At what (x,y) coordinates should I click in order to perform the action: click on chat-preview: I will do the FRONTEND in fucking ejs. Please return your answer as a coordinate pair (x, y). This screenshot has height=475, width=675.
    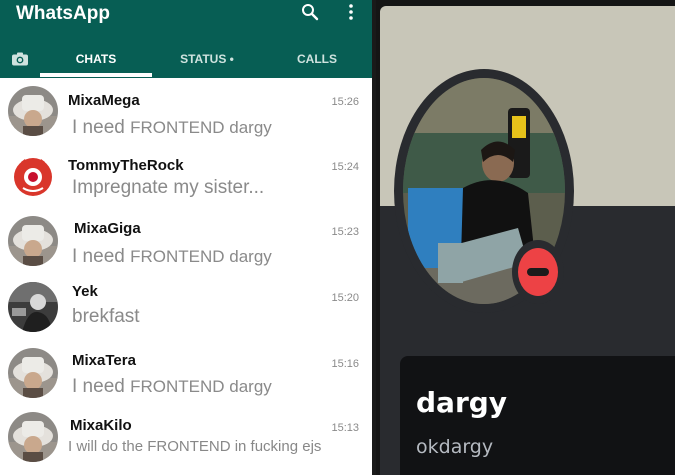
    Looking at the image, I should click on (195, 446).